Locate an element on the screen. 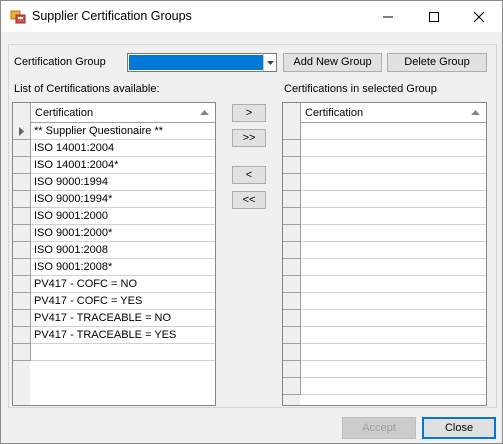 The image size is (503, 444). certification-row: ISO 9001:2000 is located at coordinates (123, 216).